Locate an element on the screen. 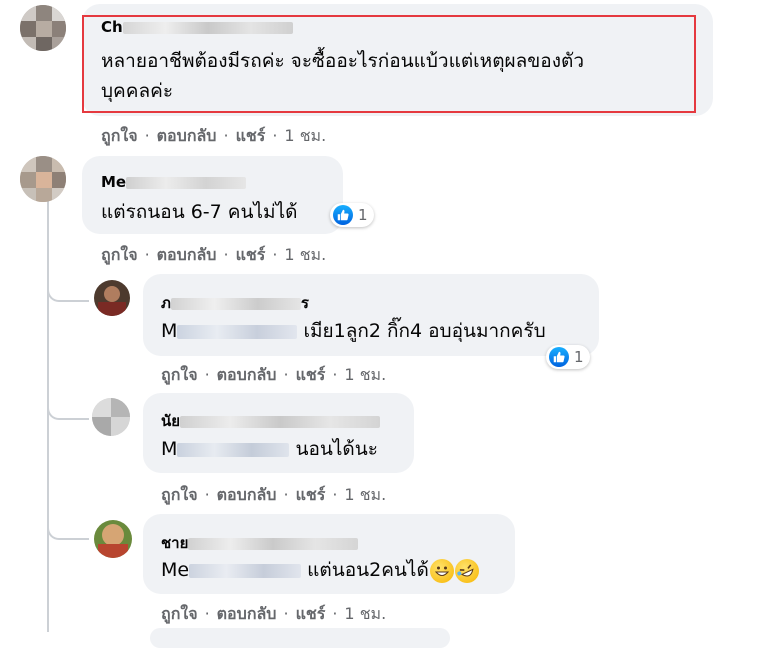 This screenshot has width=778, height=648. reply-text: M นอนได้นะ is located at coordinates (269, 449).